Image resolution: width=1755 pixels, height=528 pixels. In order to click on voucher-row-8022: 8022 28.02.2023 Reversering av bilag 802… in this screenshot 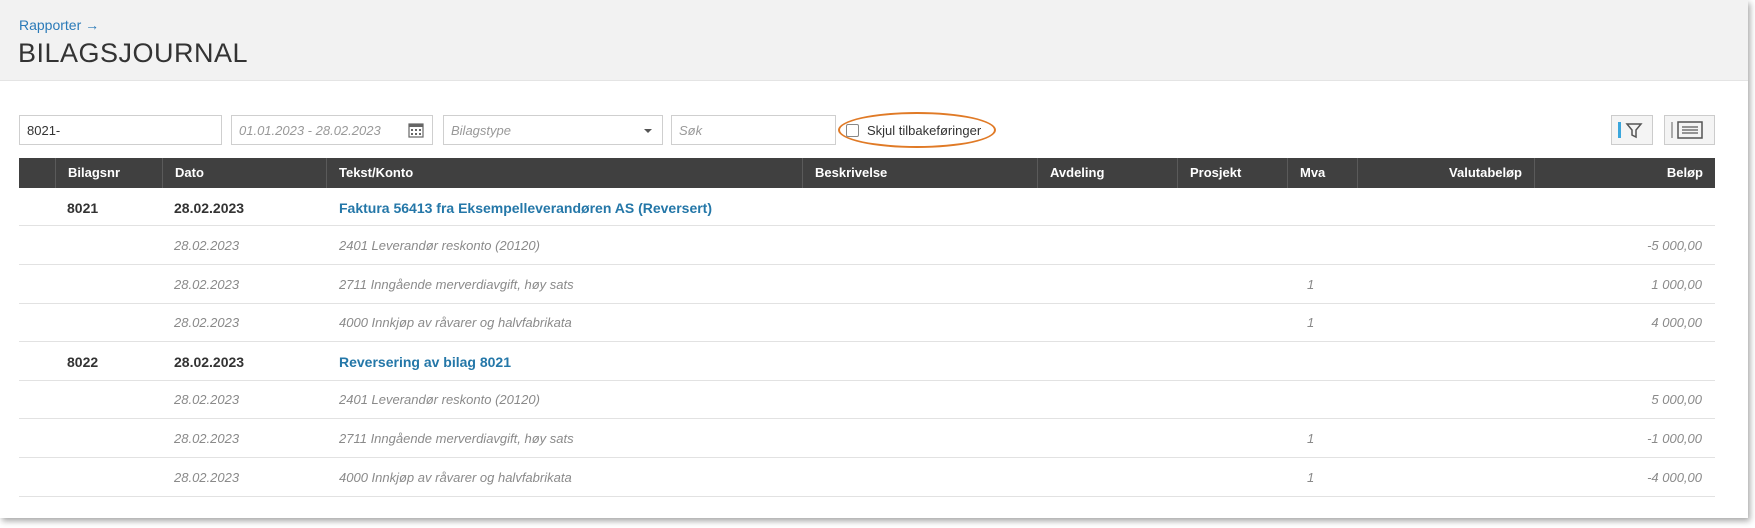, I will do `click(867, 361)`.